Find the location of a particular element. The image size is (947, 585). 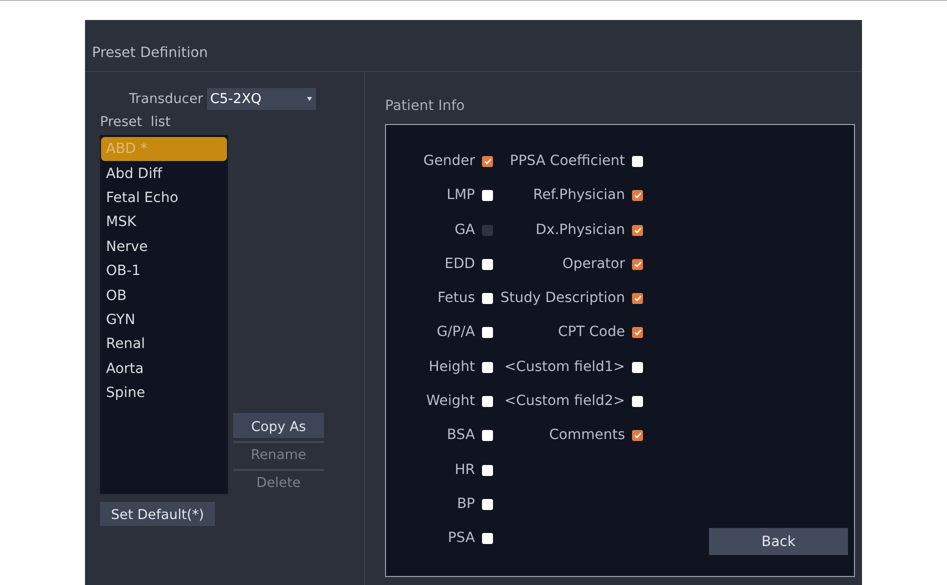

field-label: LMP is located at coordinates (460, 195).